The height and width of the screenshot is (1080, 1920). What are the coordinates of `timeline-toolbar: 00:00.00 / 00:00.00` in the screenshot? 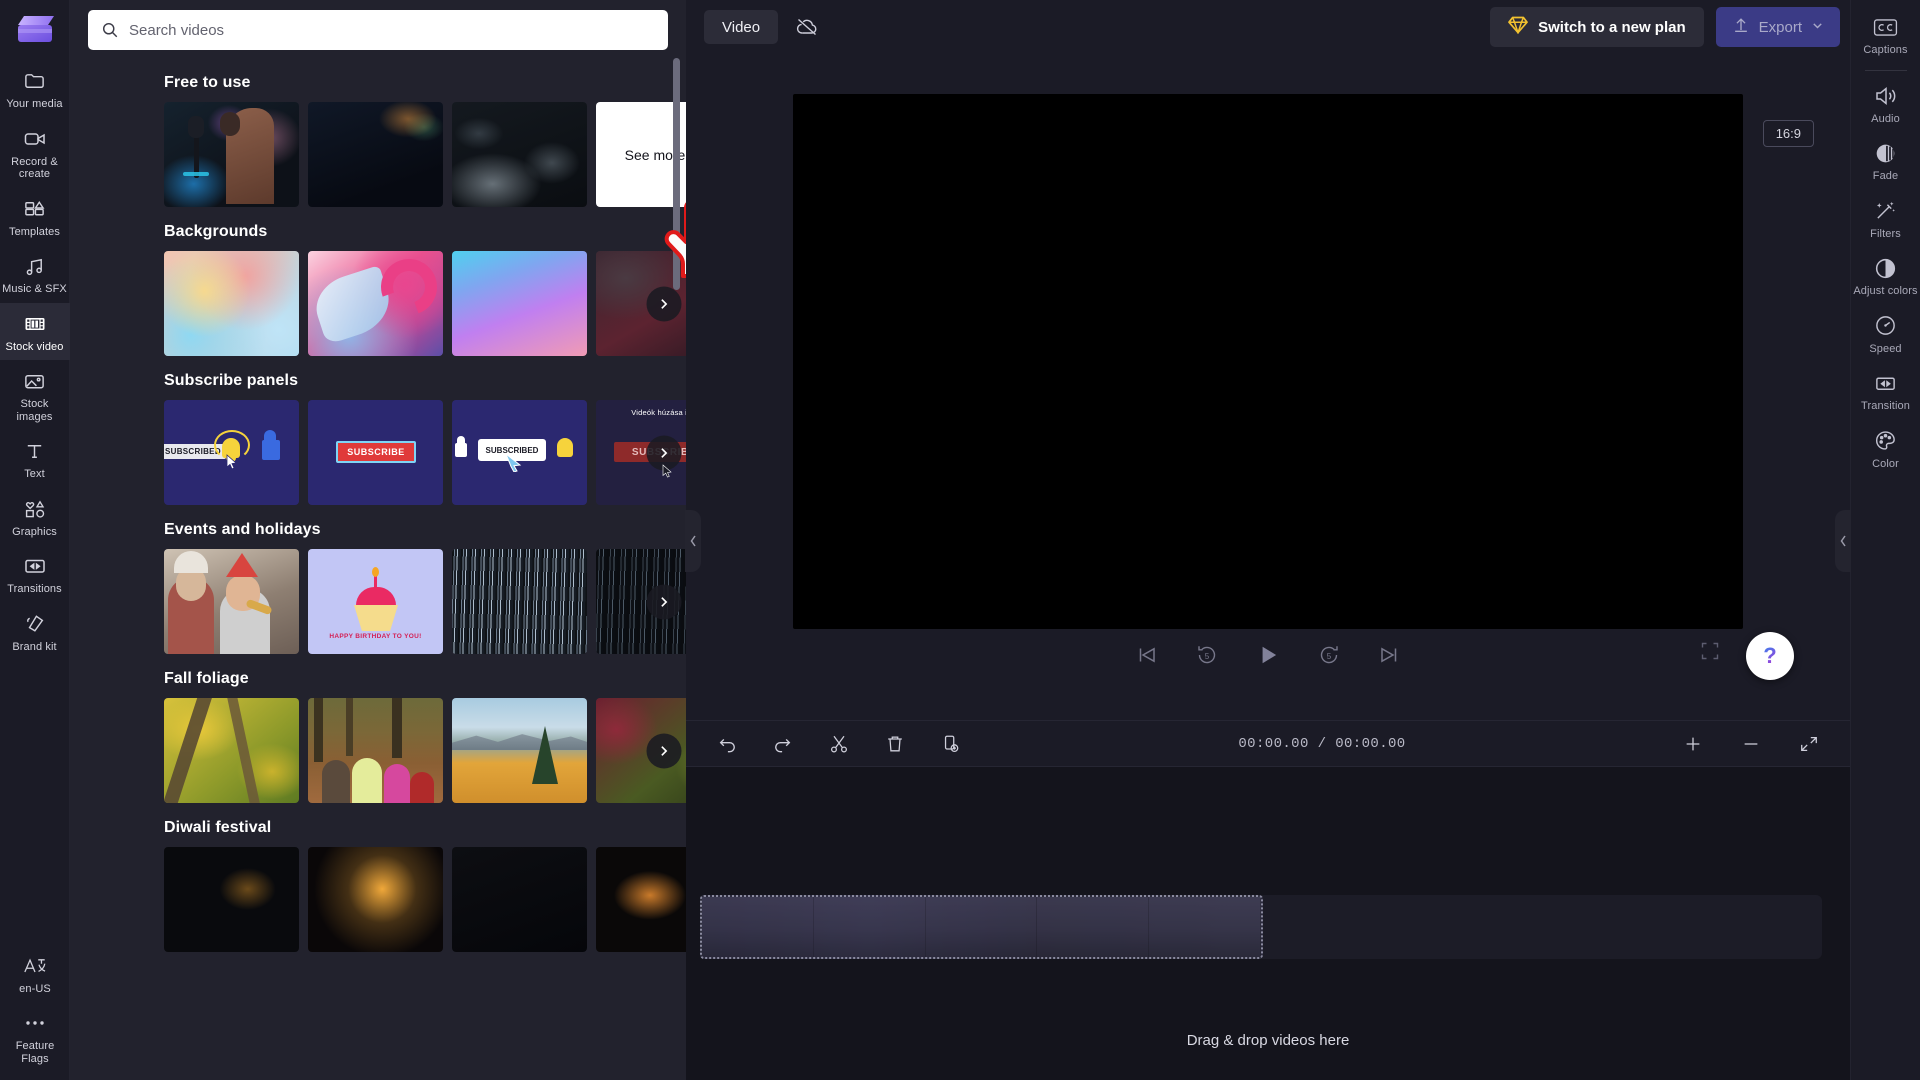 It's located at (1268, 743).